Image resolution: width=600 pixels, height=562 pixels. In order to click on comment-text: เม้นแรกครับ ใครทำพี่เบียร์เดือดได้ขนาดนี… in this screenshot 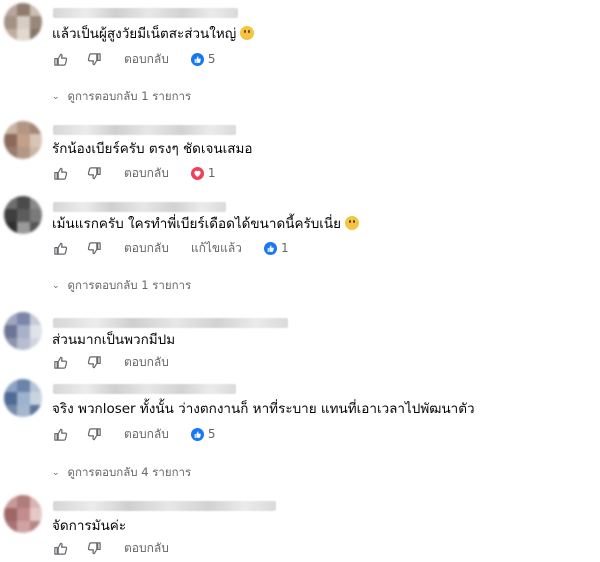, I will do `click(206, 224)`.